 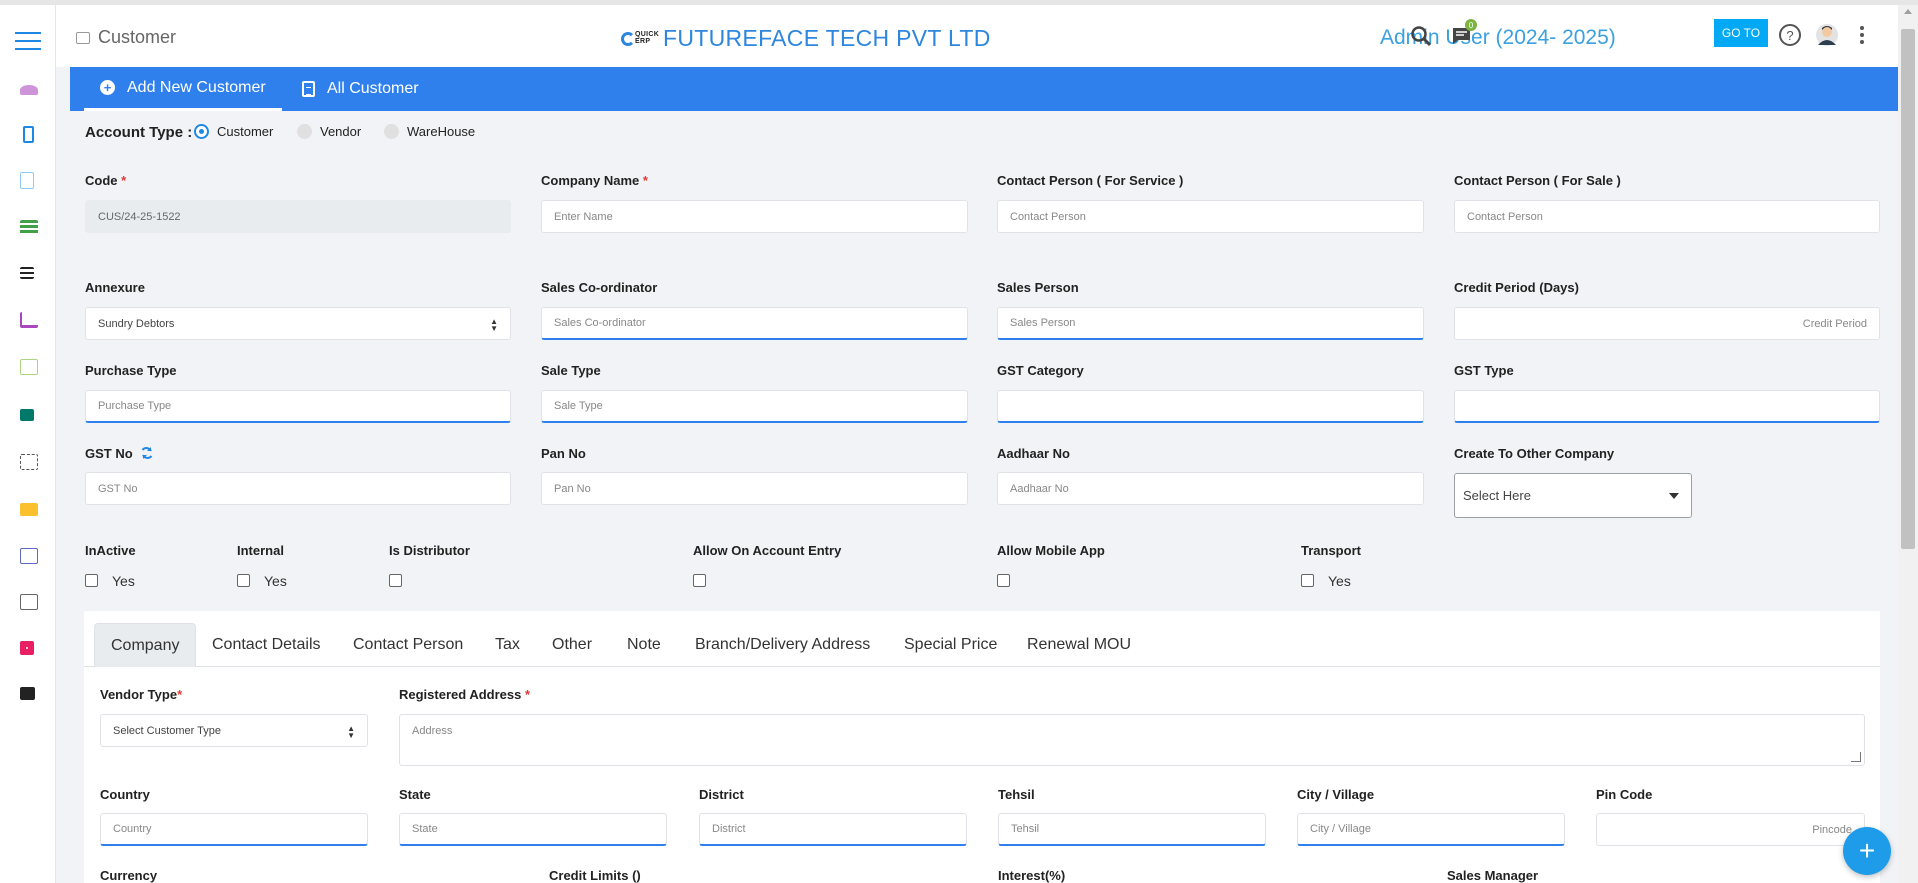 I want to click on sidebar-item-report-icon, so click(x=29, y=556).